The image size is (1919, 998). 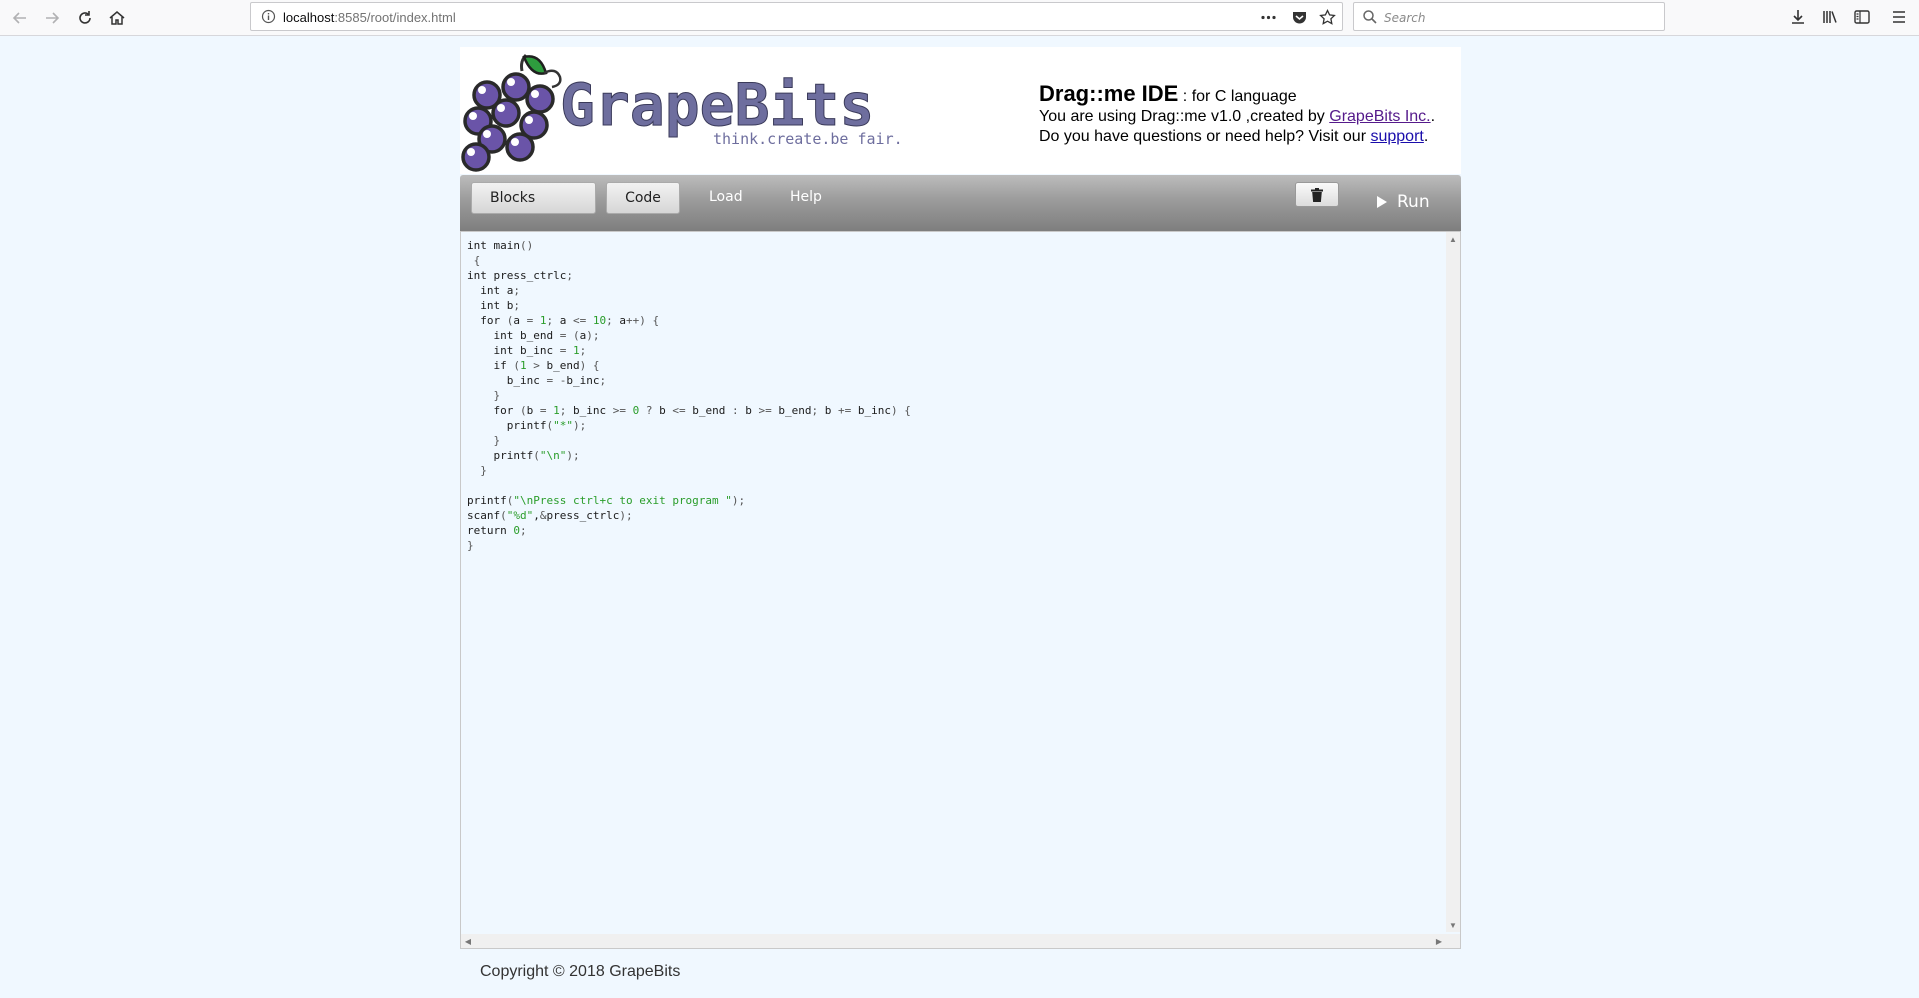 I want to click on run-button: Run, so click(x=1403, y=202).